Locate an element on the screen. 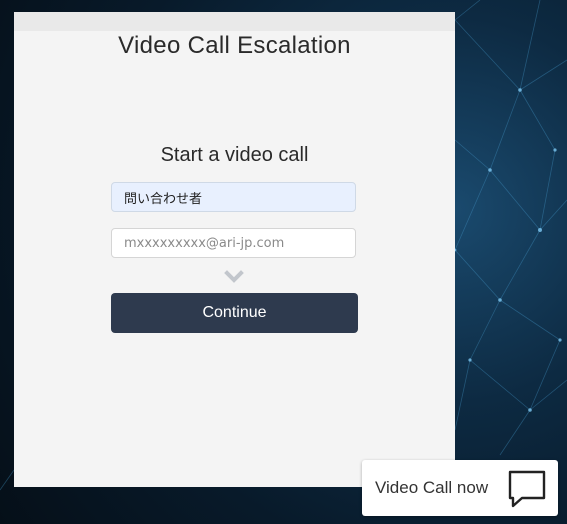 The width and height of the screenshot is (567, 524). panel-top-bar is located at coordinates (234, 21).